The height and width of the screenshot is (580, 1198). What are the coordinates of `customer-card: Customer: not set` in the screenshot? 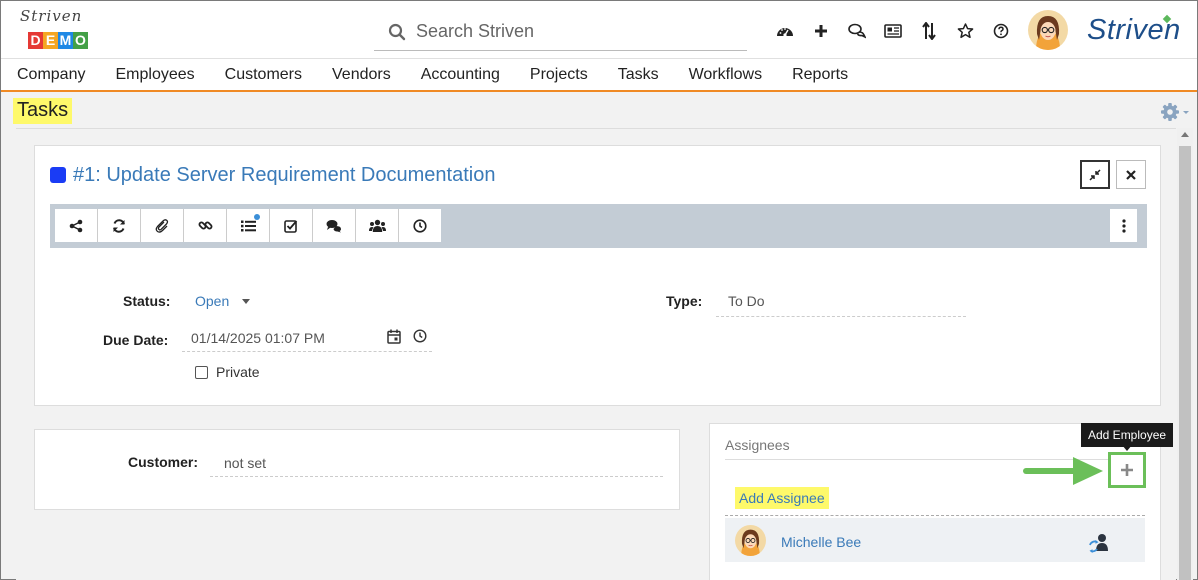 It's located at (357, 469).